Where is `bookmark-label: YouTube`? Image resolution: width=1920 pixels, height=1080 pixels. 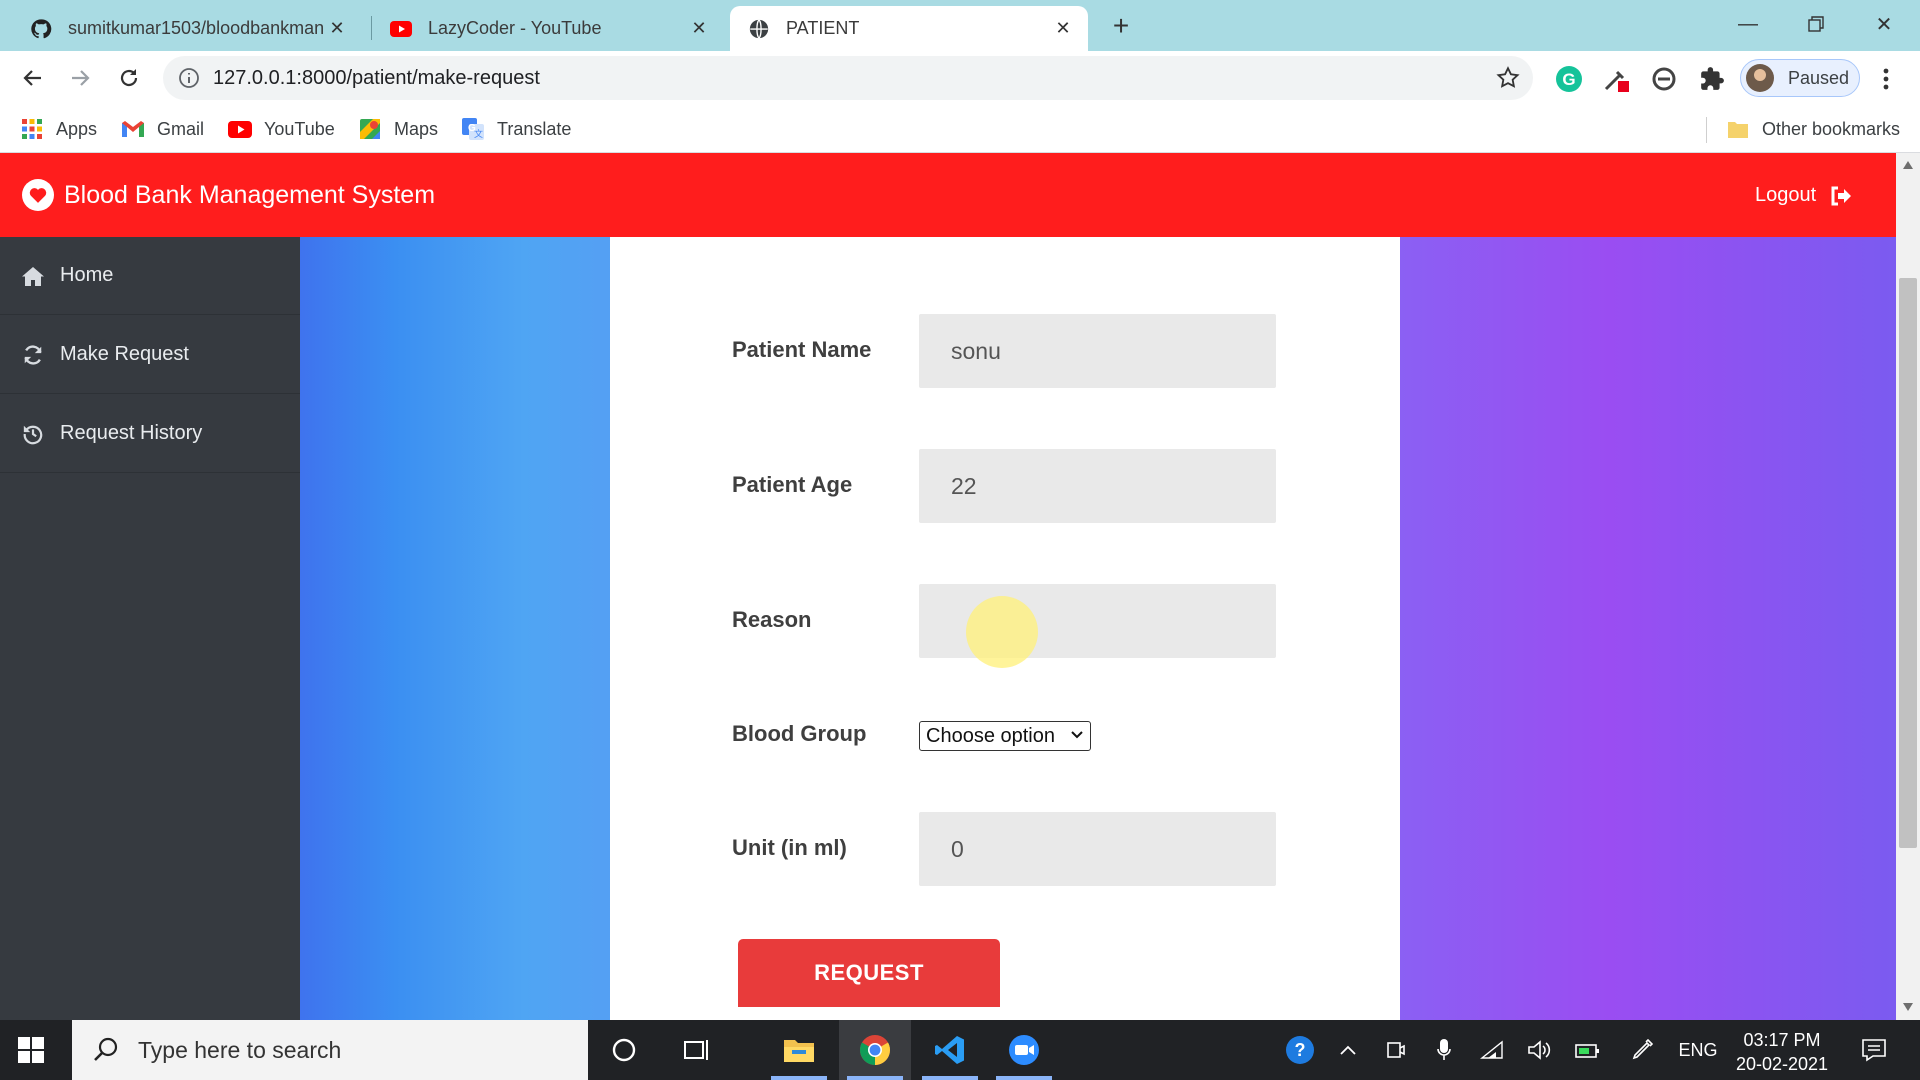 bookmark-label: YouTube is located at coordinates (299, 128).